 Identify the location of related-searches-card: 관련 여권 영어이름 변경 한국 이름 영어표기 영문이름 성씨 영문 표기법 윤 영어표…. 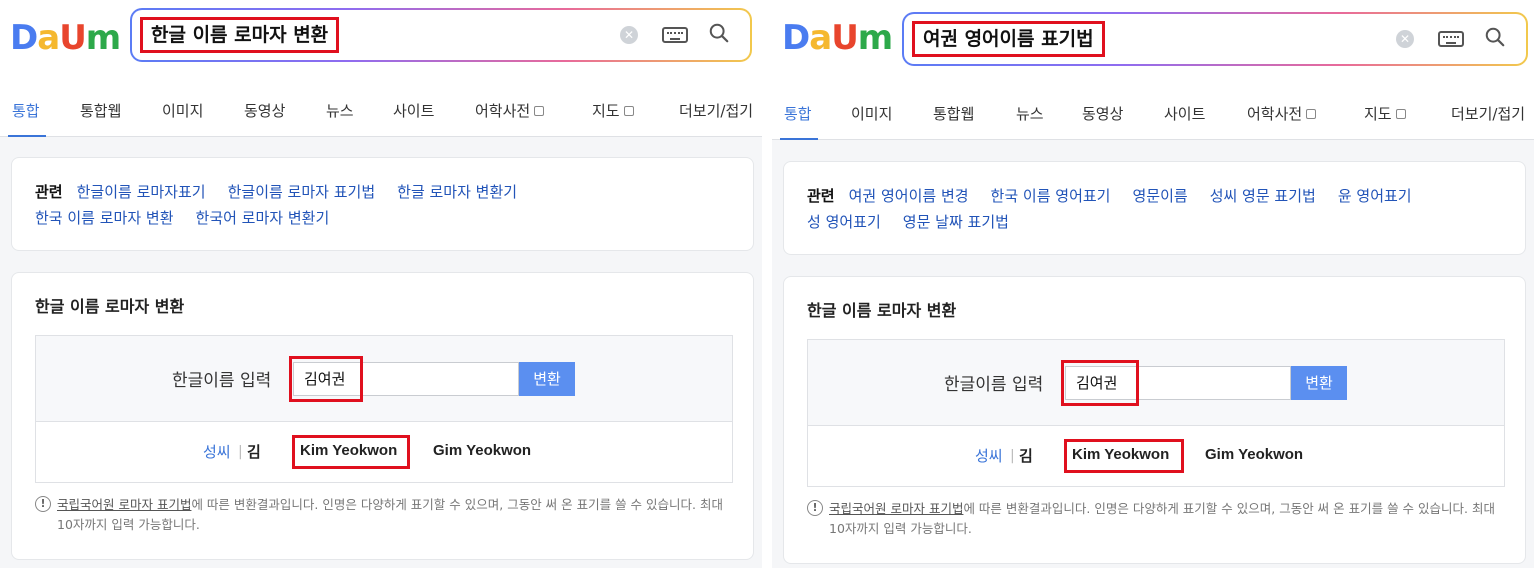
(1154, 208).